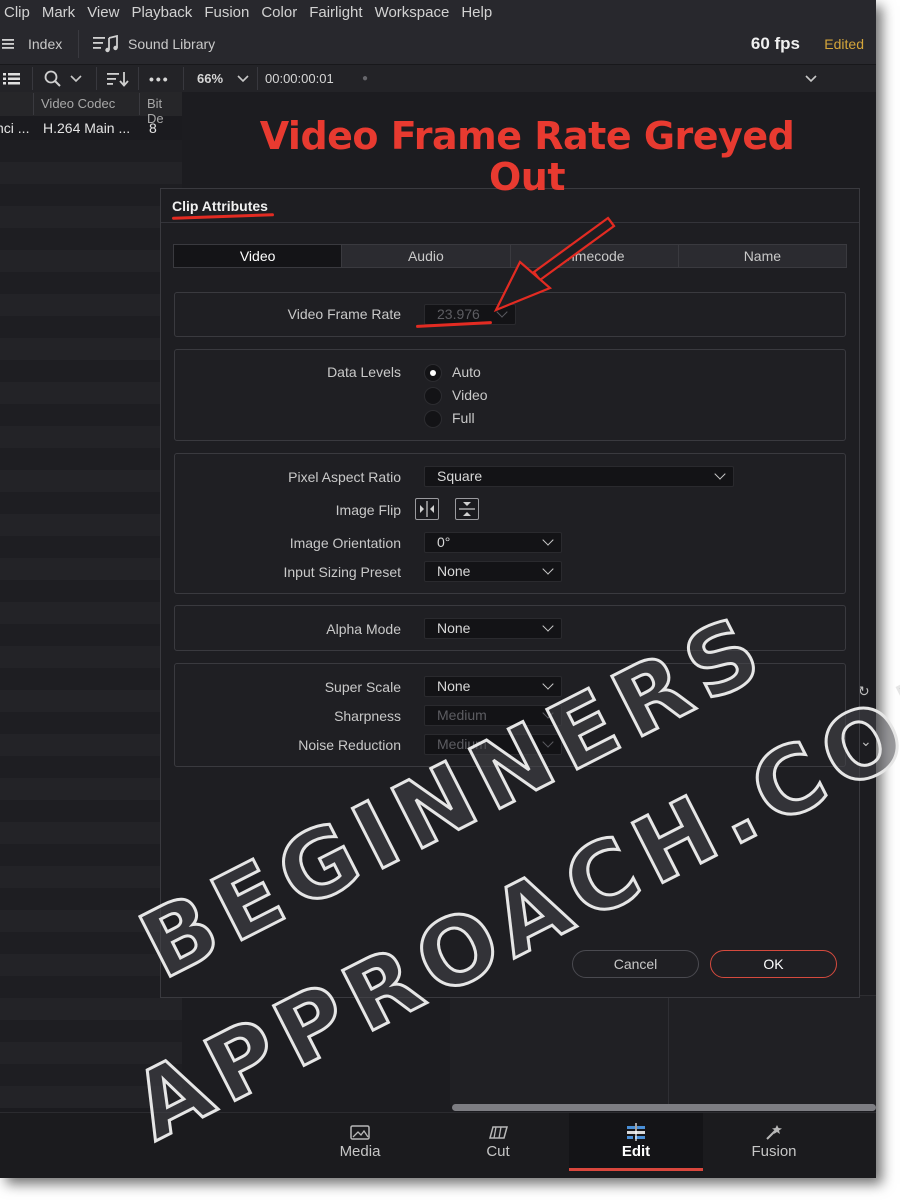 The height and width of the screenshot is (1200, 900). I want to click on super-scale-value: None, so click(454, 686).